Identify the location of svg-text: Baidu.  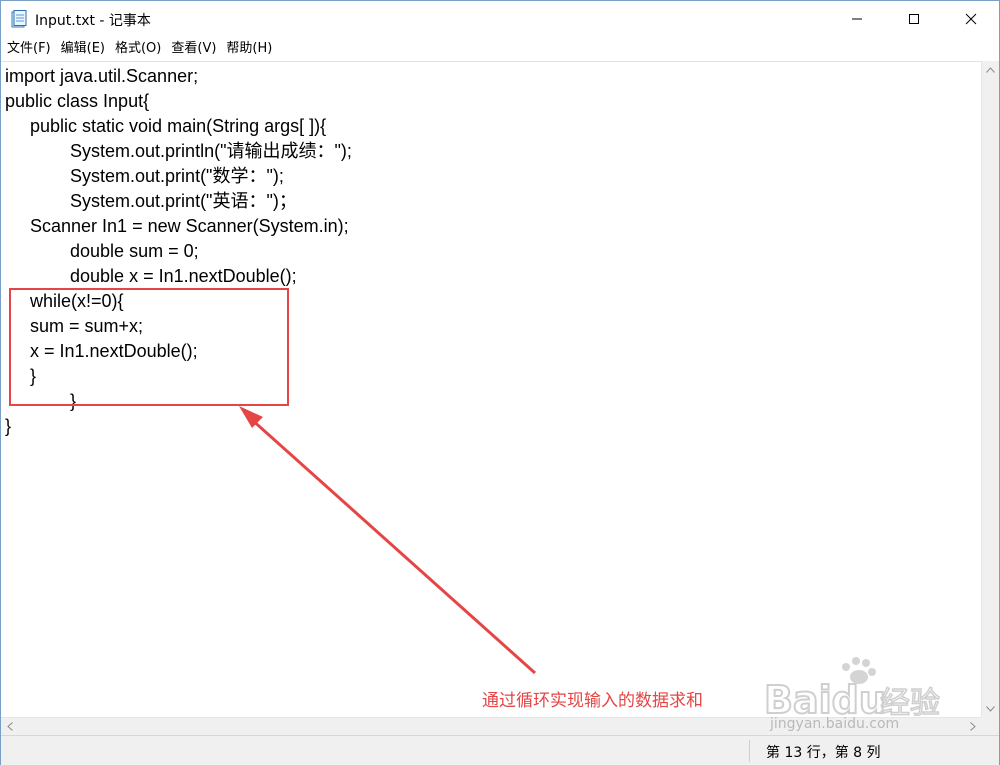
(825, 699).